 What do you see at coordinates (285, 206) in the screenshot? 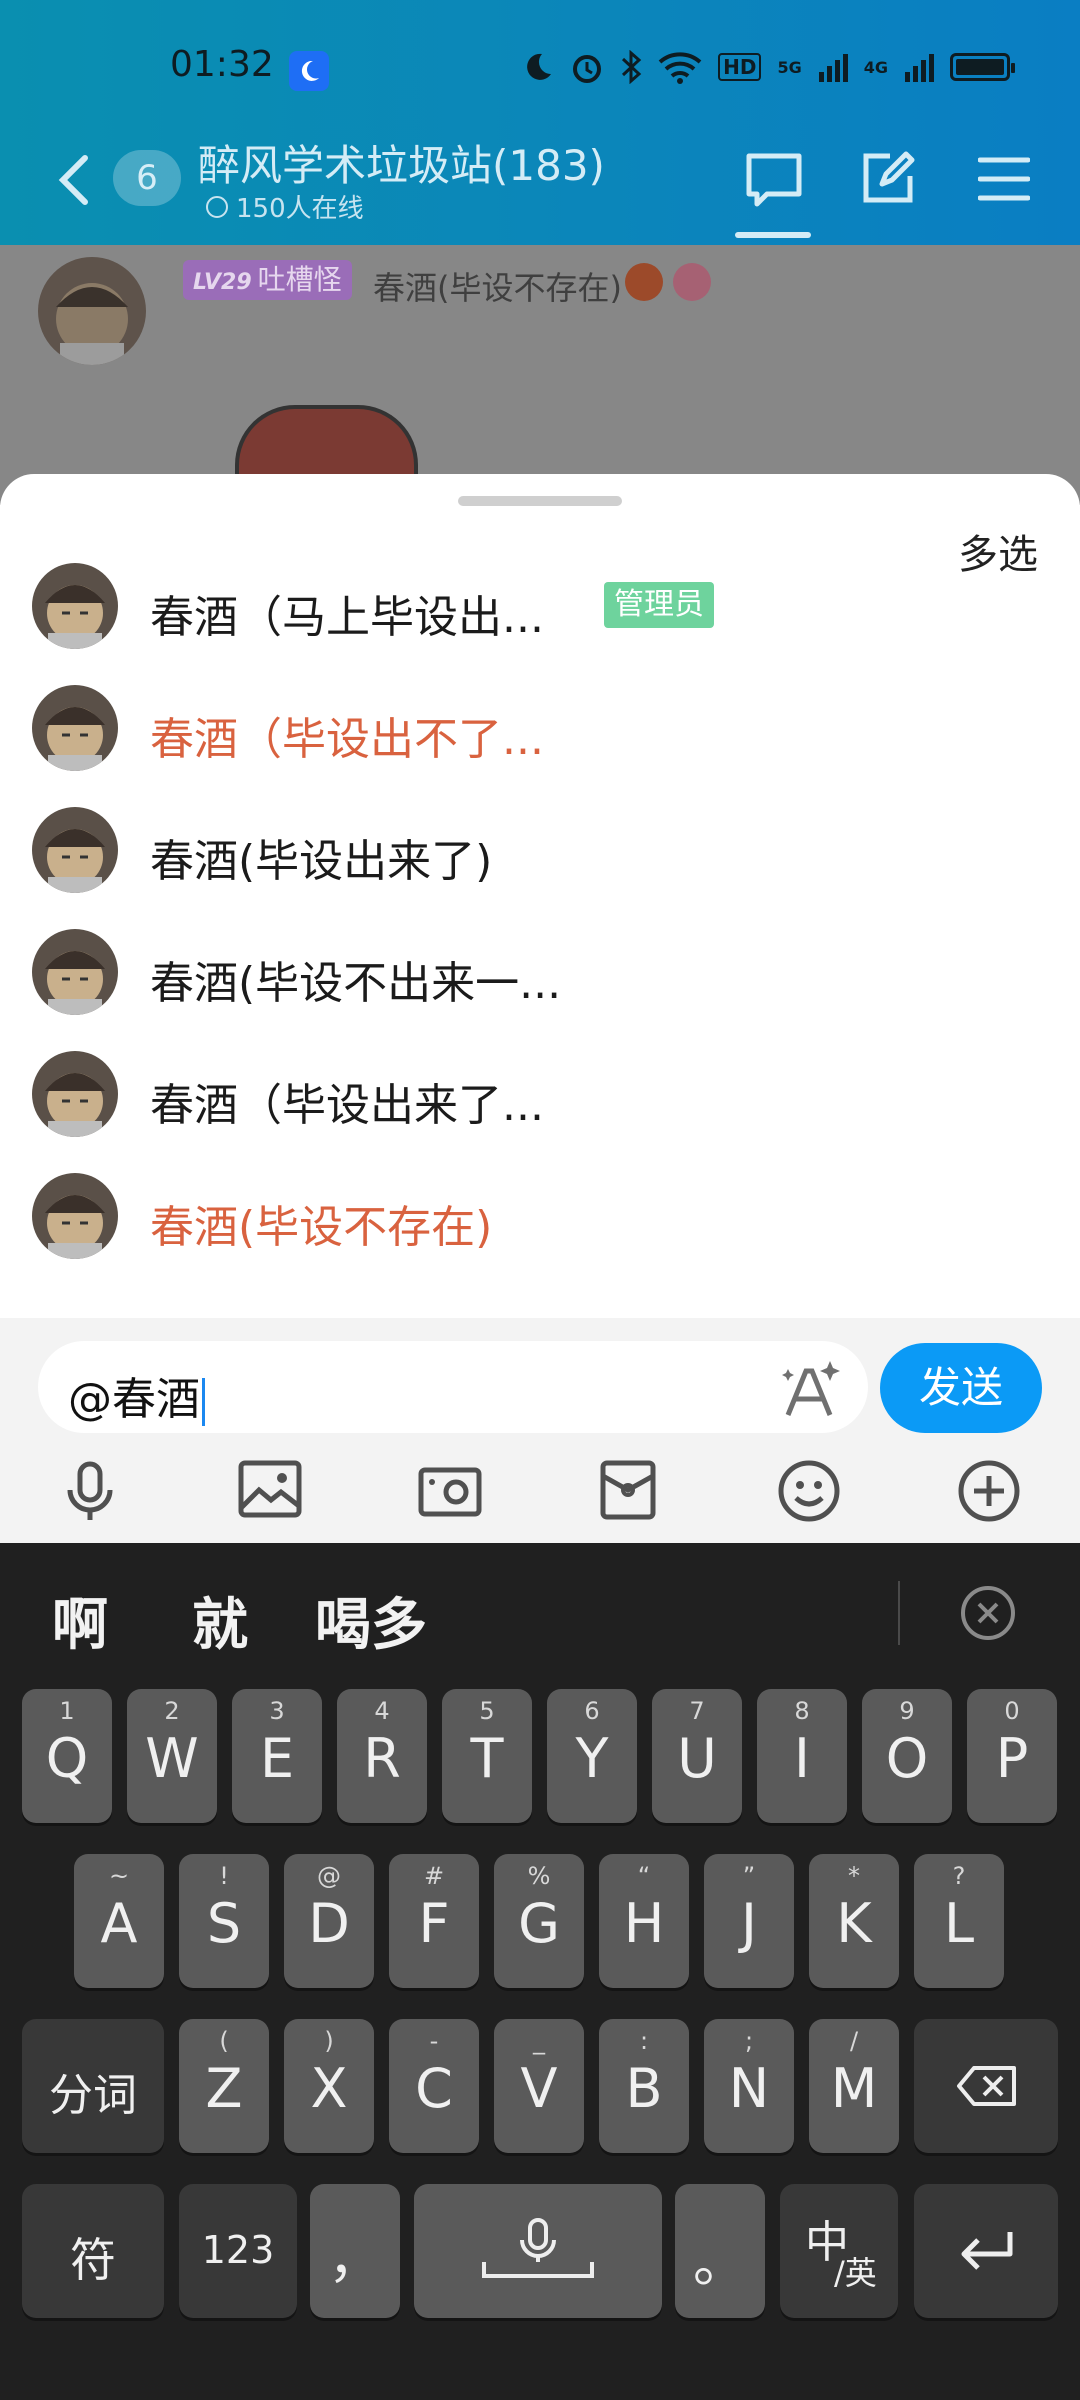
I see `online-status: 150人在线` at bounding box center [285, 206].